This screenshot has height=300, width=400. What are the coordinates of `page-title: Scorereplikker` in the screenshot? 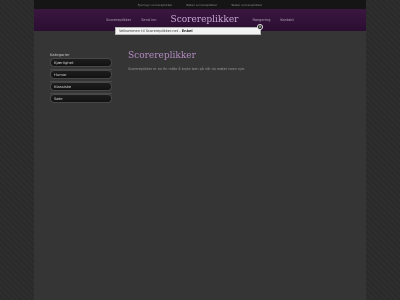 It's located at (162, 56).